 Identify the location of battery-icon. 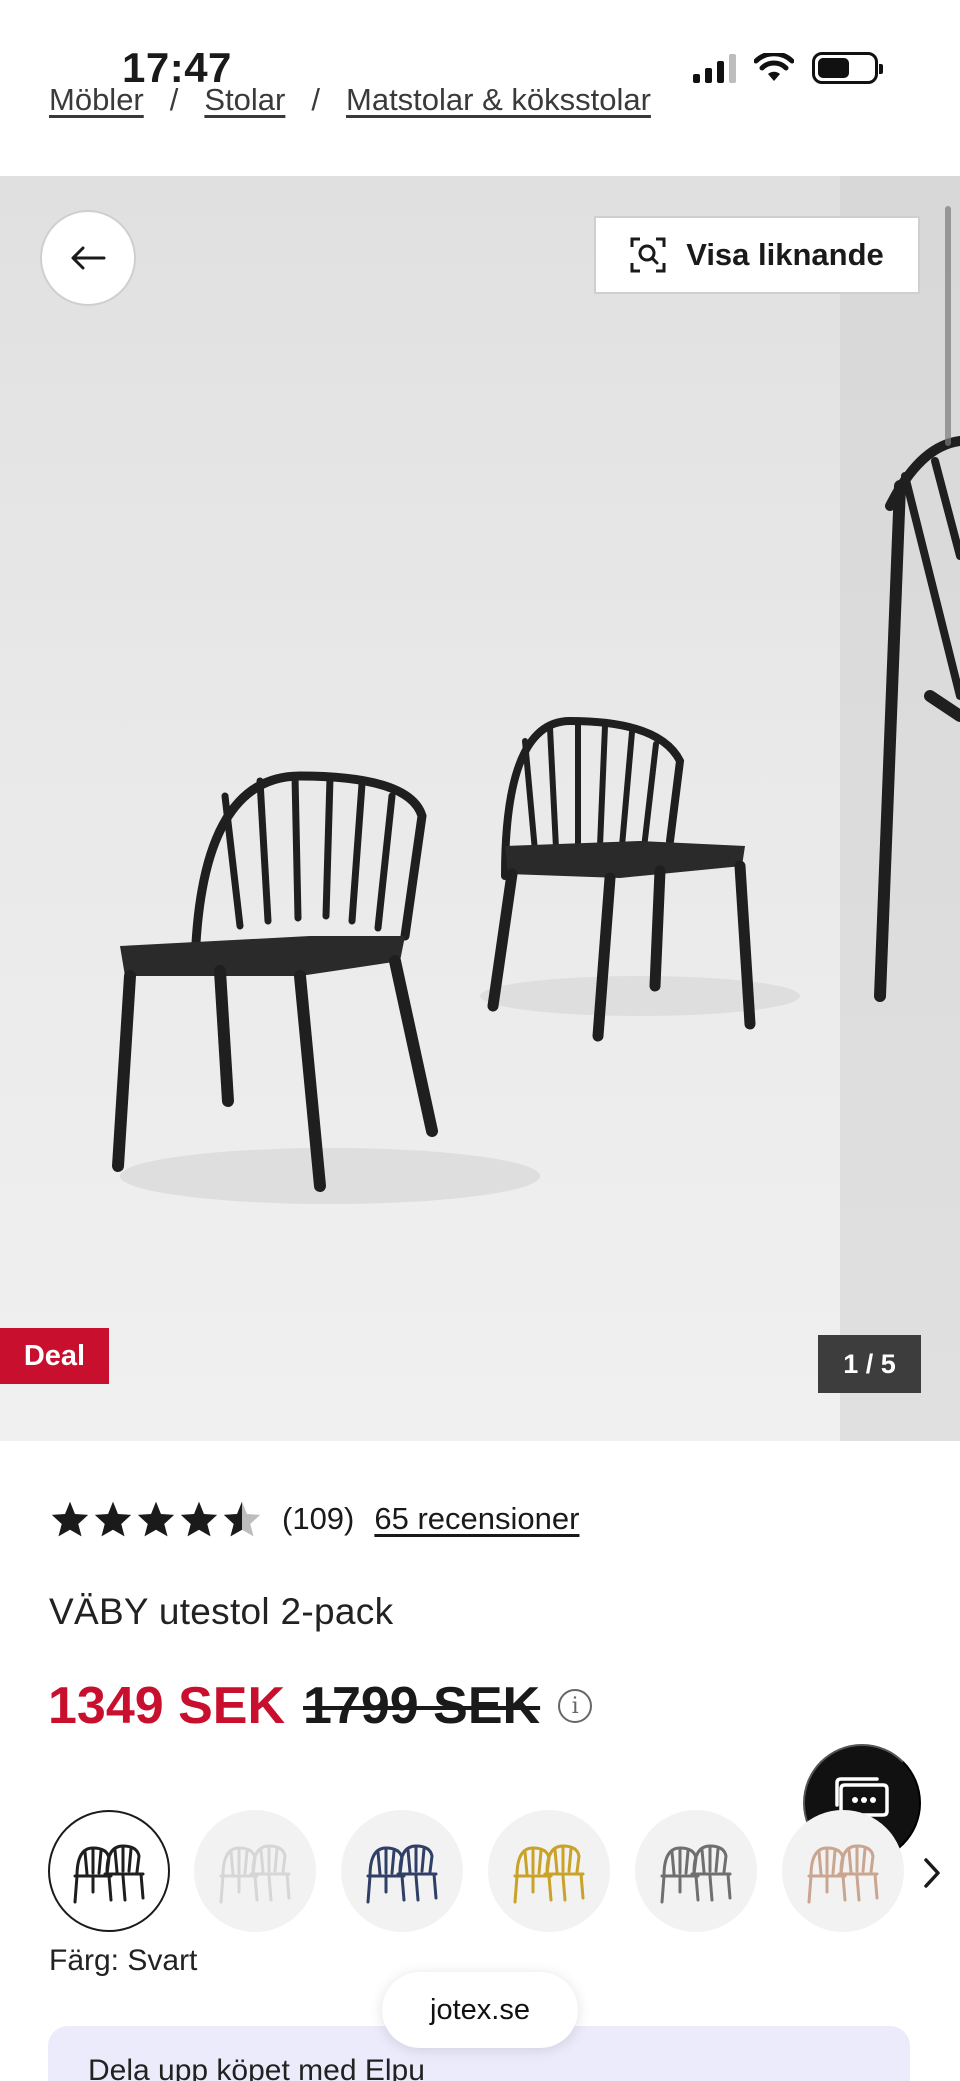
(847, 68).